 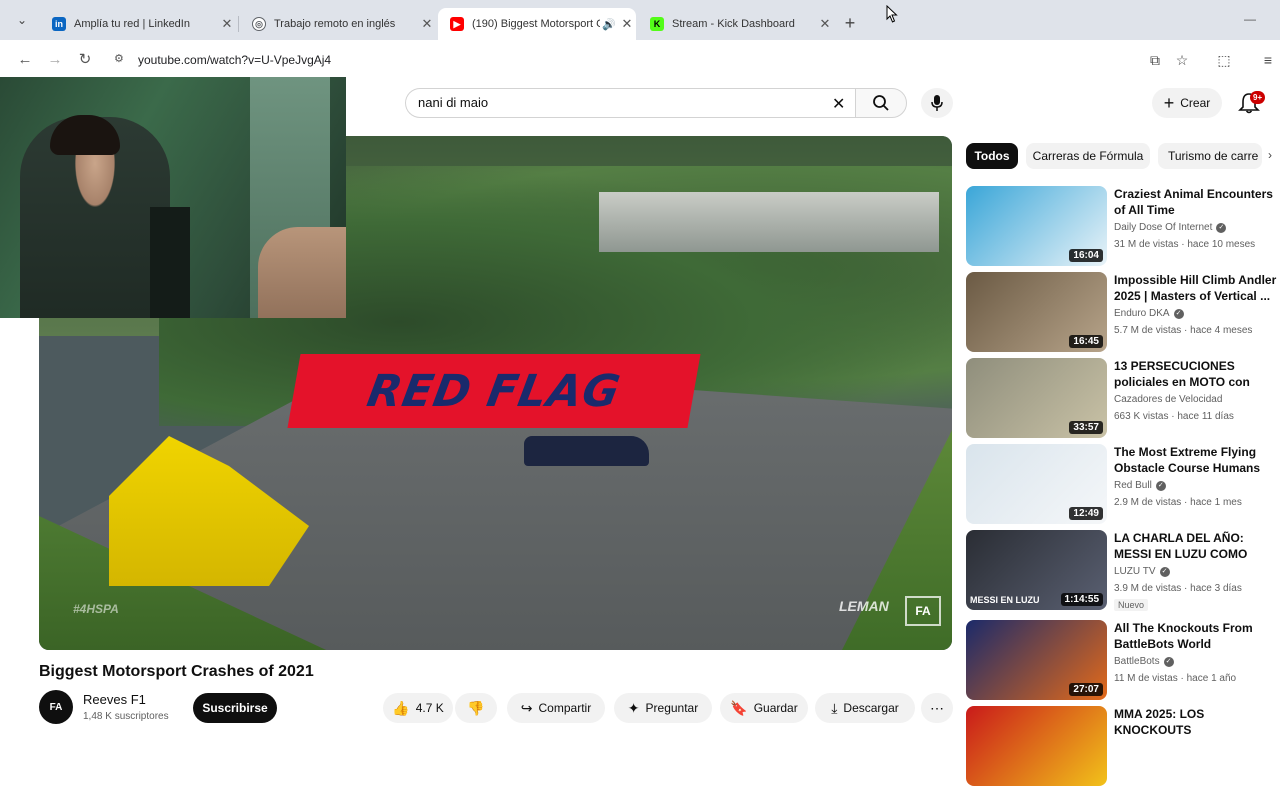 I want to click on recommended-channel: BattleBots ✓, so click(x=1144, y=661).